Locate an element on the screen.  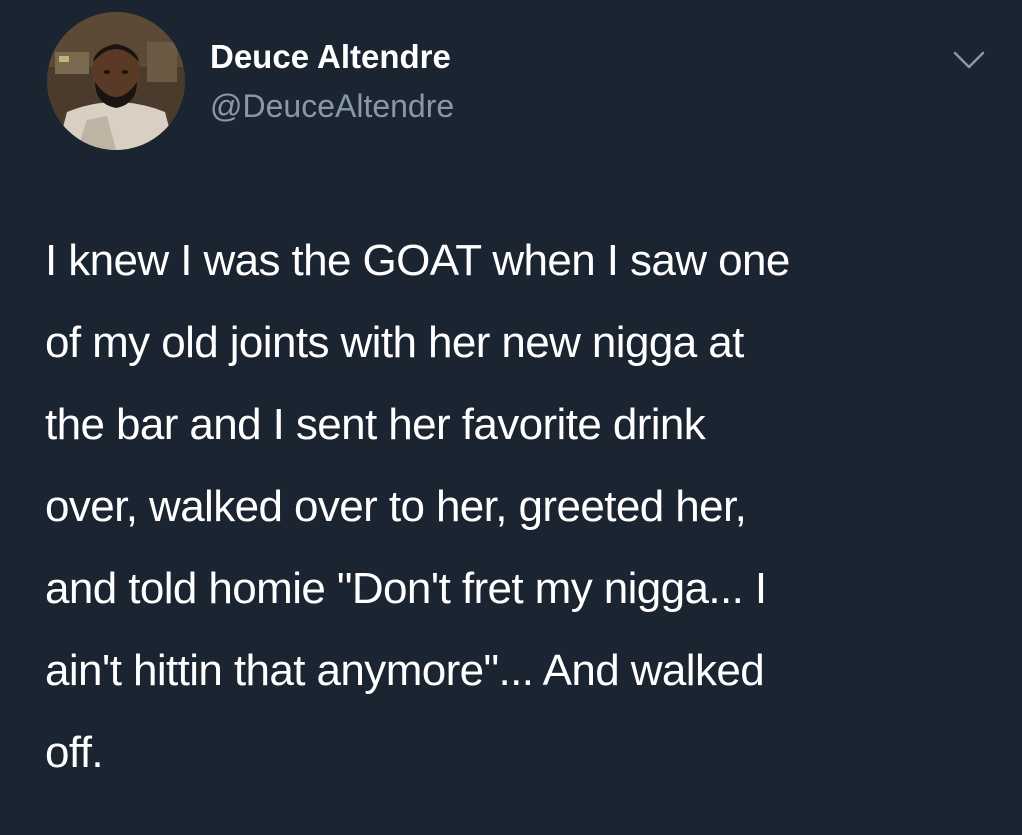
profile-photo-avatar-icon is located at coordinates (116, 81).